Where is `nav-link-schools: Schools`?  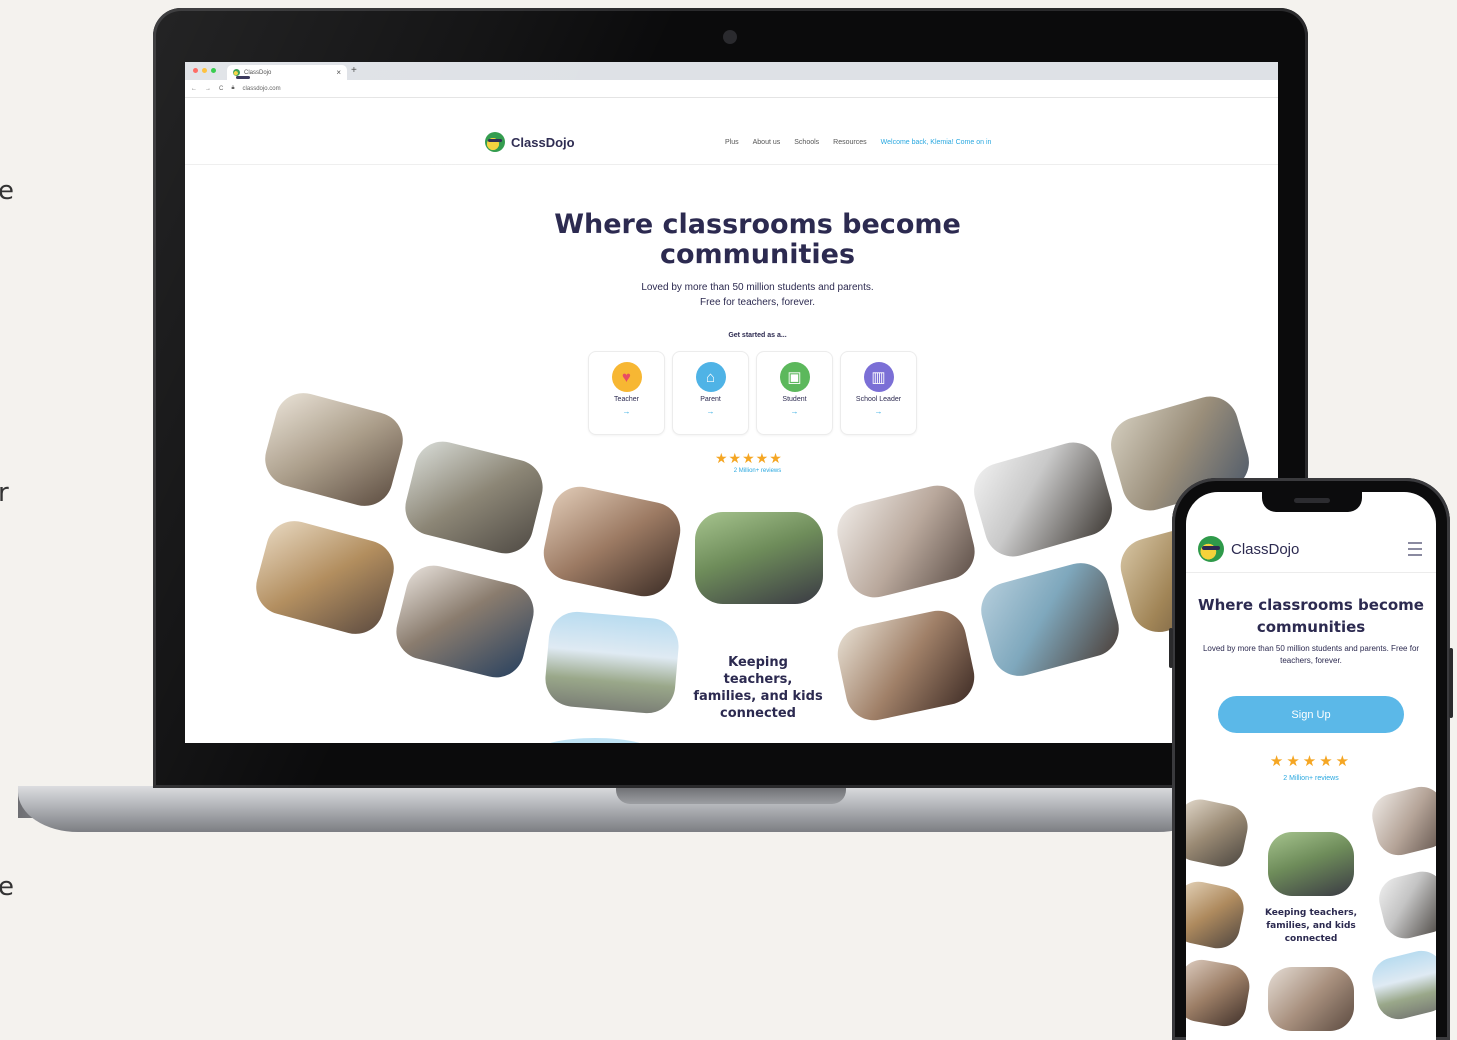
nav-link-schools: Schools is located at coordinates (806, 142).